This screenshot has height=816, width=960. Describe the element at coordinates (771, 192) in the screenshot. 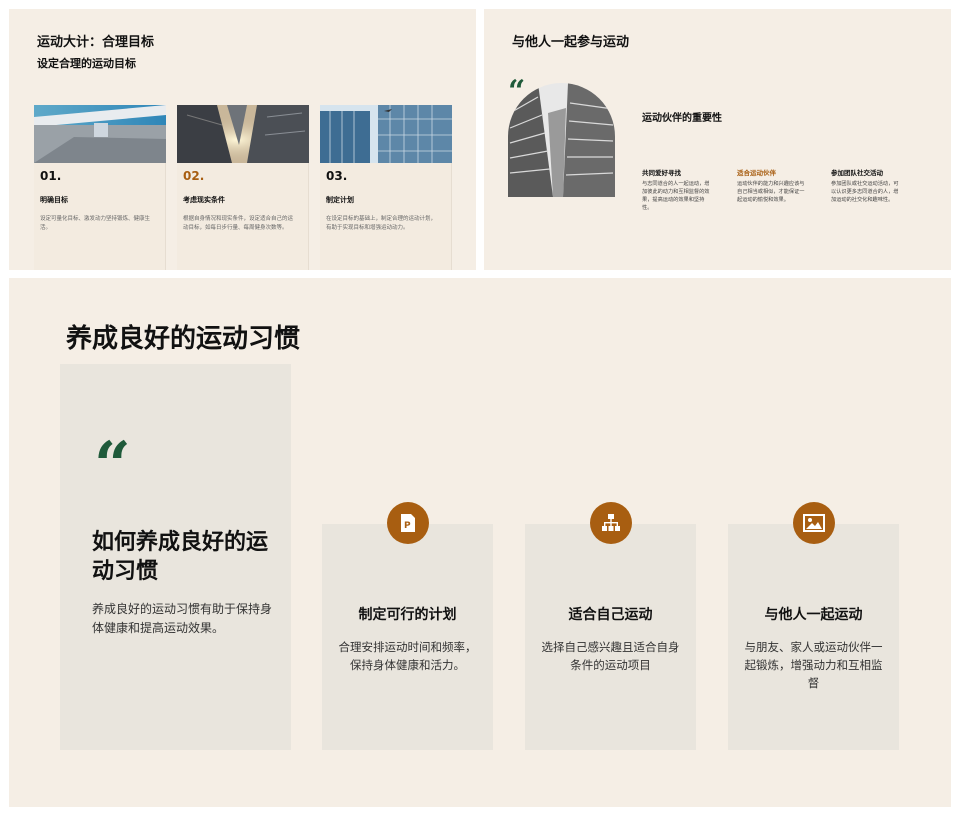

I see `point-desc: 运动伙伴的能力和兴趣应该与自己相当或相似，才能保证一起运动的愉悦和效果。` at that location.